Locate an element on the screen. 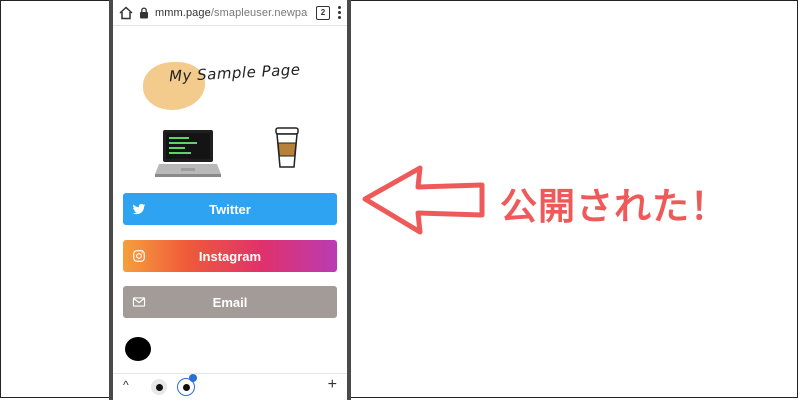 This screenshot has width=800, height=400. tab-count-button: 2 is located at coordinates (323, 12).